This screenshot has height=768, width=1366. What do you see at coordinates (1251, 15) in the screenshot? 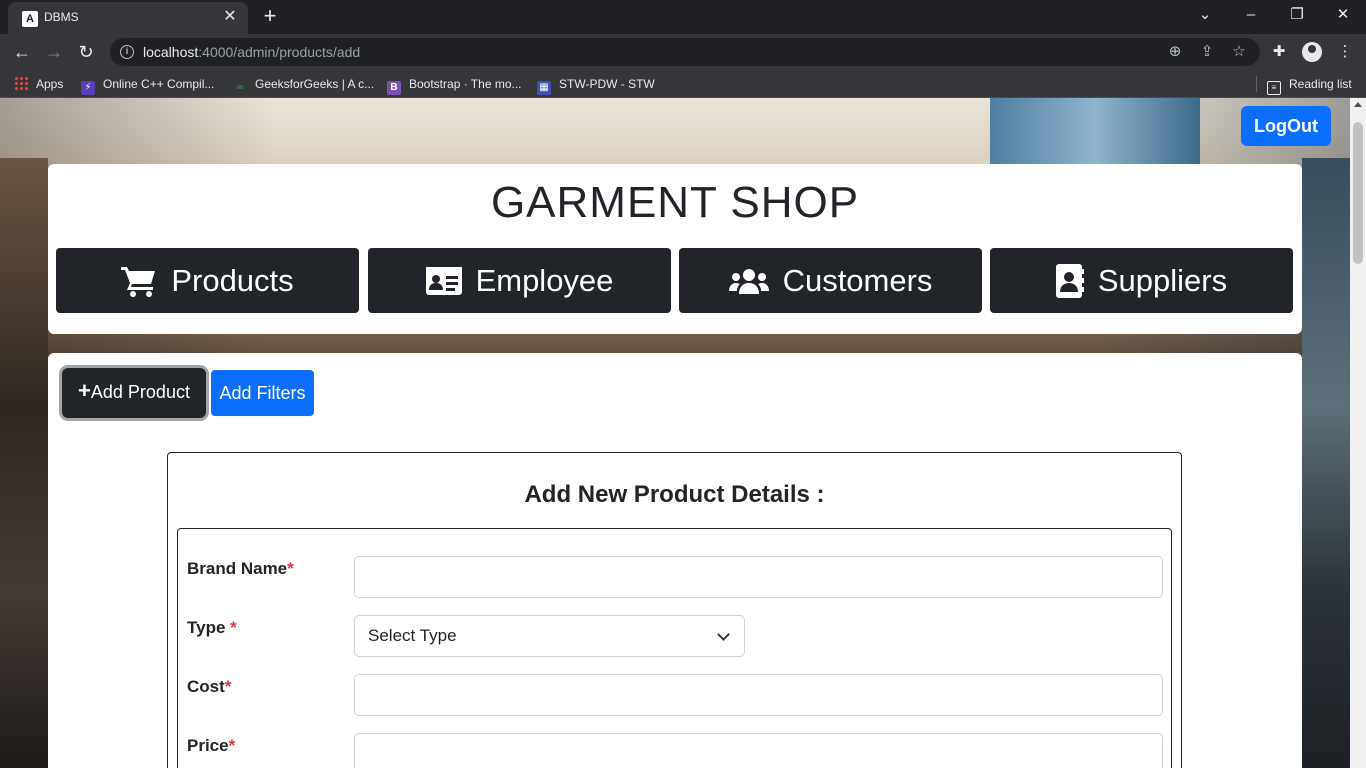
I see `minimize-icon: –` at bounding box center [1251, 15].